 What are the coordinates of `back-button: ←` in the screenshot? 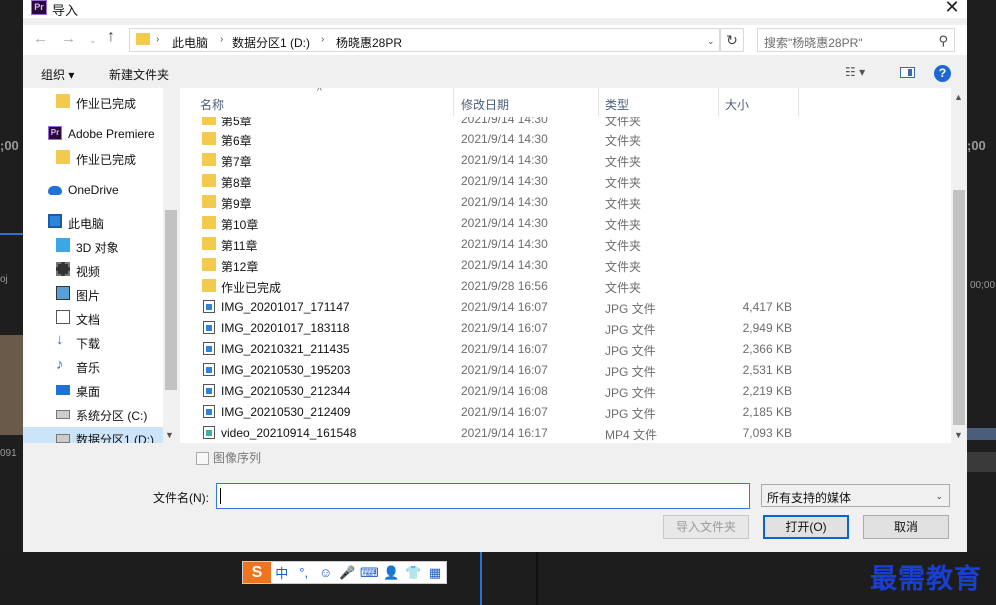 It's located at (40, 38).